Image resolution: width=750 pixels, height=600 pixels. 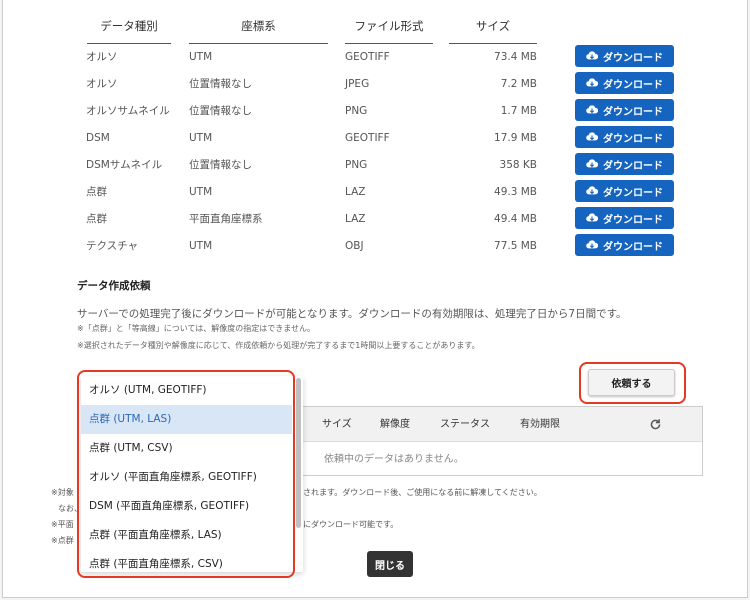 I want to click on cell-data-type: テクスチャ, so click(x=112, y=246).